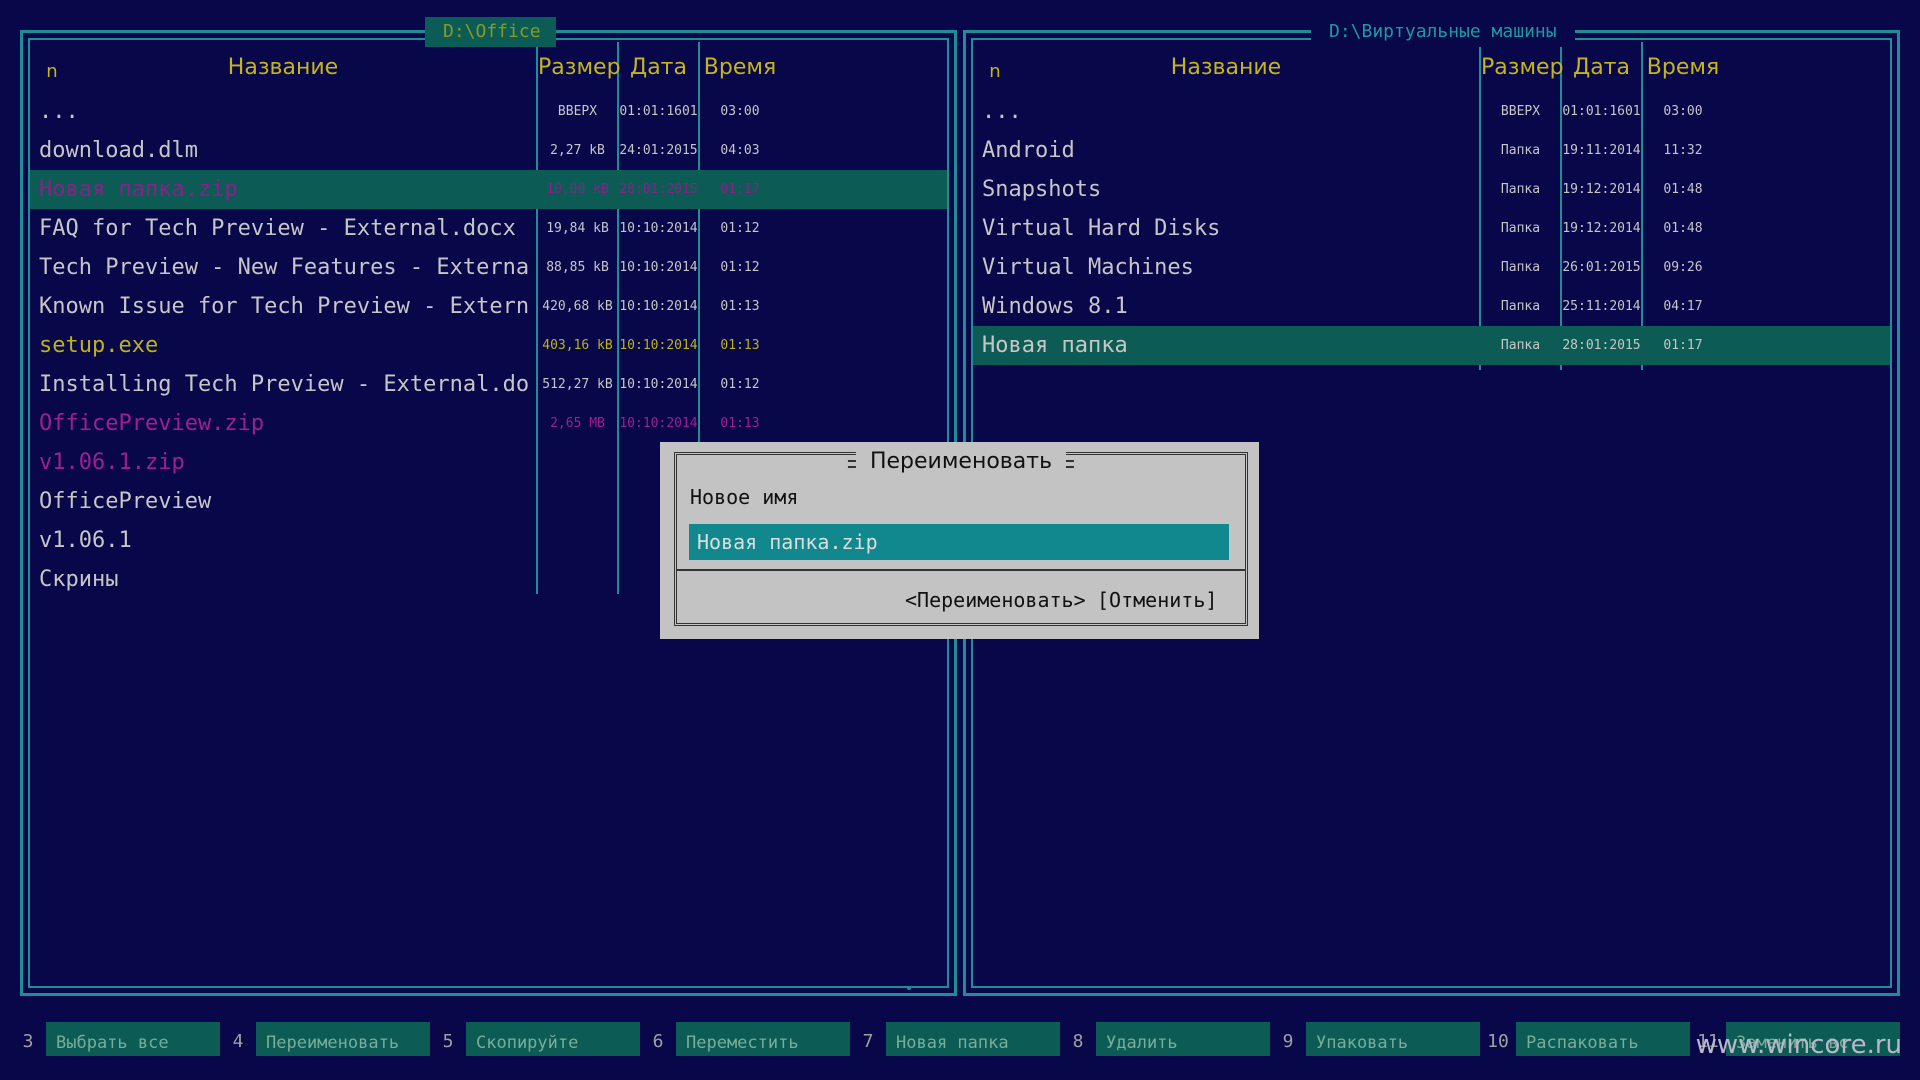 This screenshot has width=1920, height=1080. Describe the element at coordinates (740, 150) in the screenshot. I see `file-time: 04:03` at that location.